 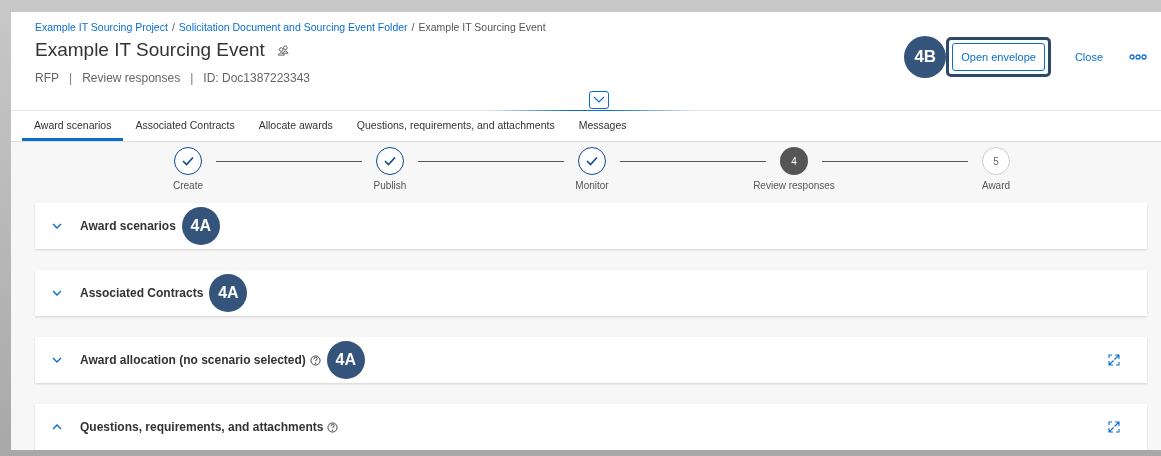 What do you see at coordinates (293, 27) in the screenshot?
I see `breadcrumb-link: Solicitation Document and Sourcing Event Folder` at bounding box center [293, 27].